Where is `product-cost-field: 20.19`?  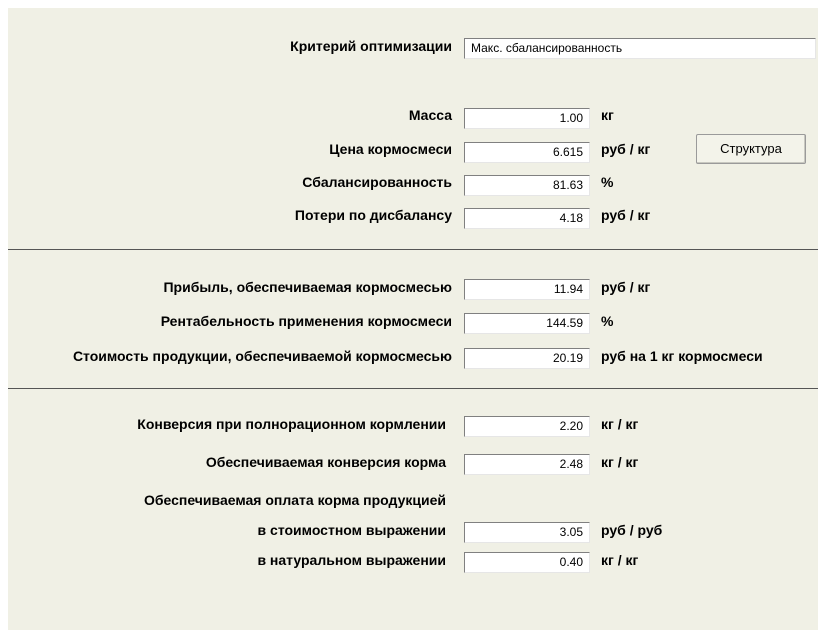
product-cost-field: 20.19 is located at coordinates (527, 358).